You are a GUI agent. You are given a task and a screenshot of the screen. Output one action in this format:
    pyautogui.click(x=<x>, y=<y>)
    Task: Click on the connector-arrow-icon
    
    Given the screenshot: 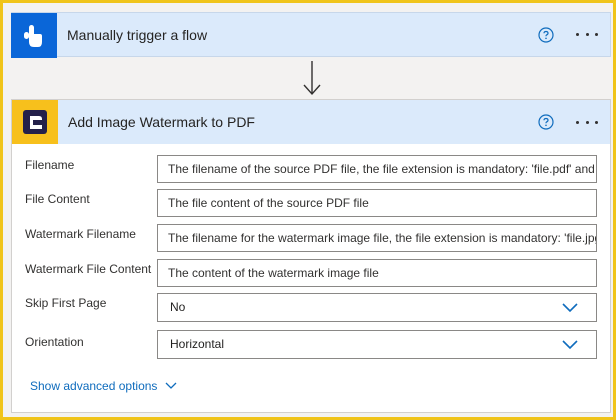 What is the action you would take?
    pyautogui.click(x=312, y=78)
    